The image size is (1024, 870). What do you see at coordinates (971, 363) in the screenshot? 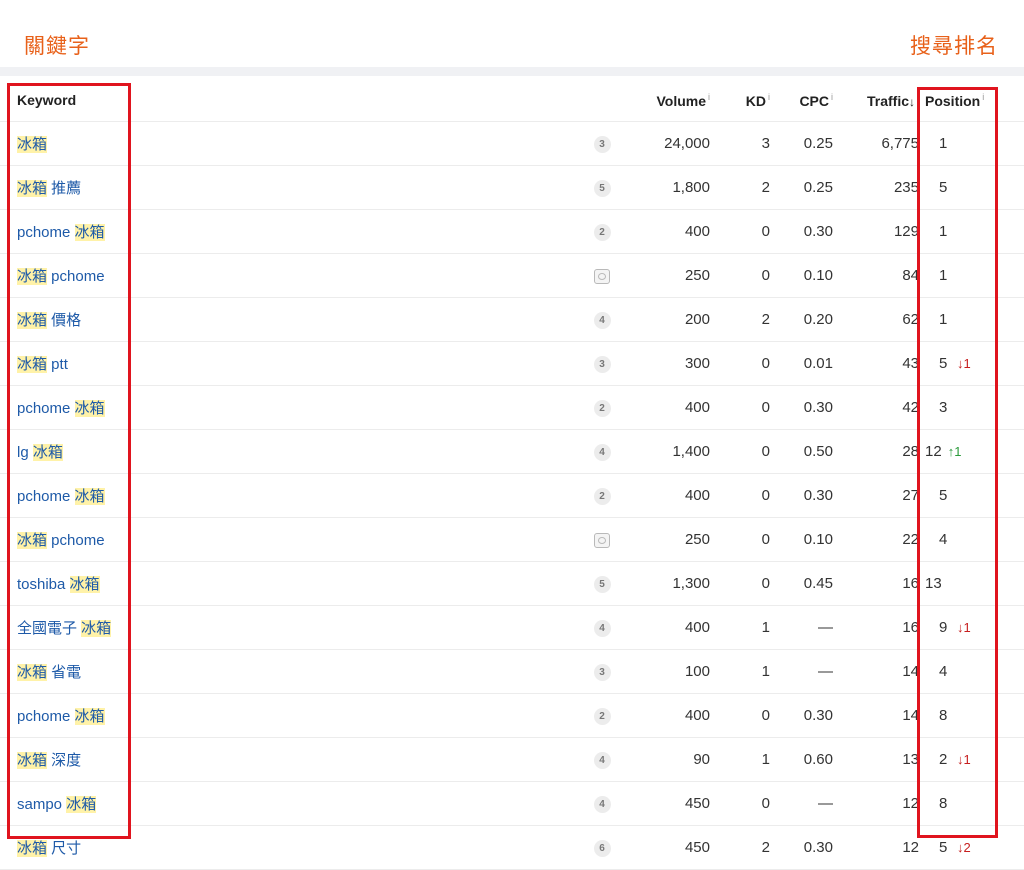
I see `position-cell: 5 ↓1` at bounding box center [971, 363].